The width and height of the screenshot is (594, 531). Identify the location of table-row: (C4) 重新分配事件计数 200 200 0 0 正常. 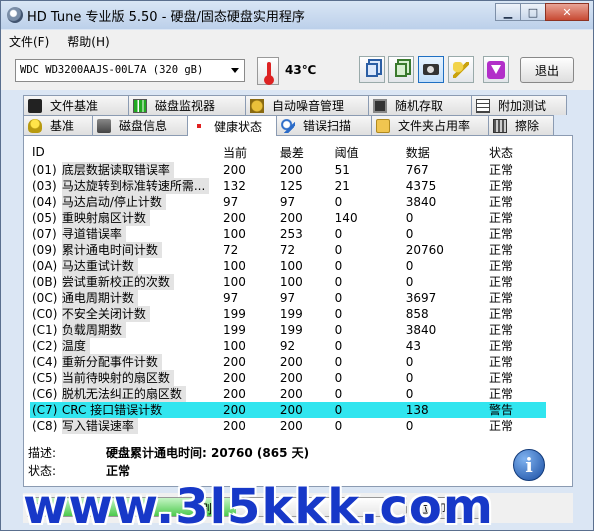
(288, 362).